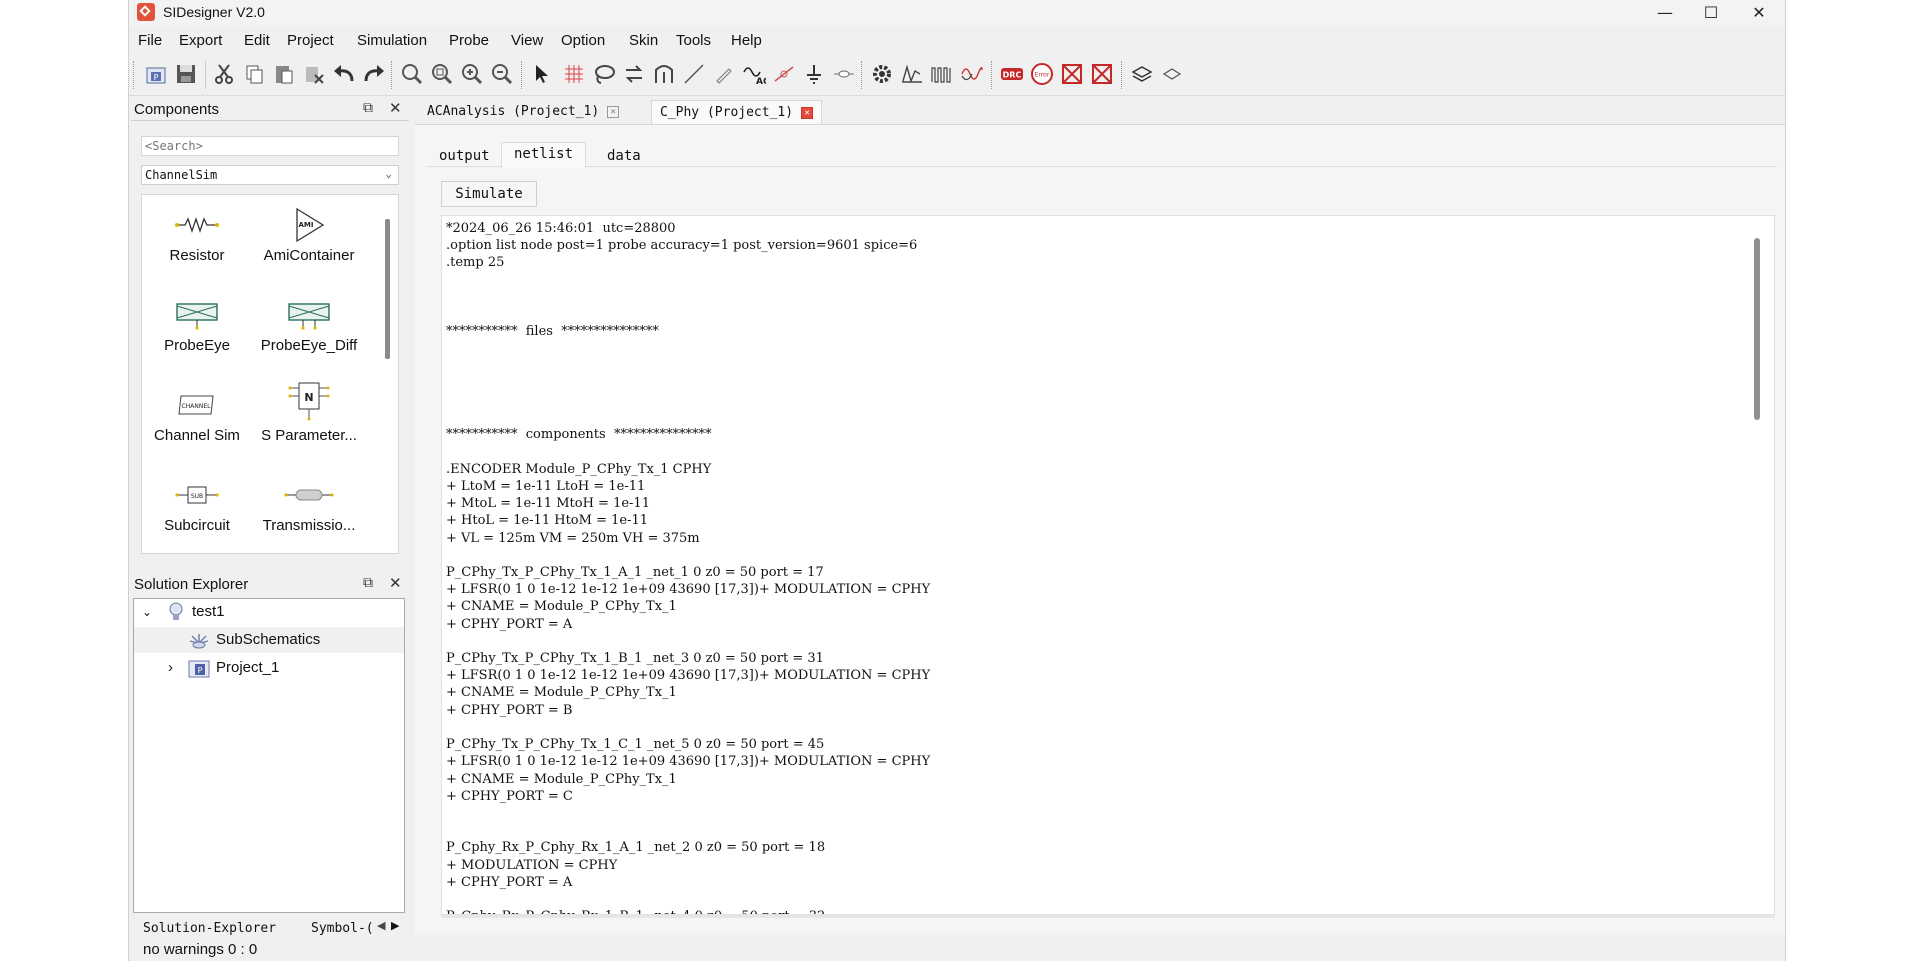 The image size is (1907, 961). I want to click on pulse-icon, so click(942, 74).